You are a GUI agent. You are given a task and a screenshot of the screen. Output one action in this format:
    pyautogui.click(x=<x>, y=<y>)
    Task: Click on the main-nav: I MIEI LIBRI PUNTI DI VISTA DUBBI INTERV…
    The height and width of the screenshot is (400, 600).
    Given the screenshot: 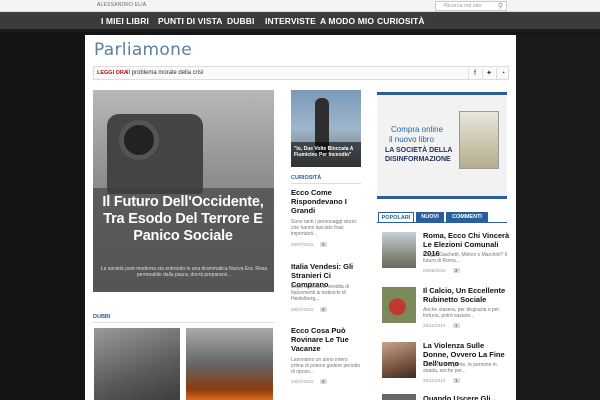 What is the action you would take?
    pyautogui.click(x=300, y=22)
    